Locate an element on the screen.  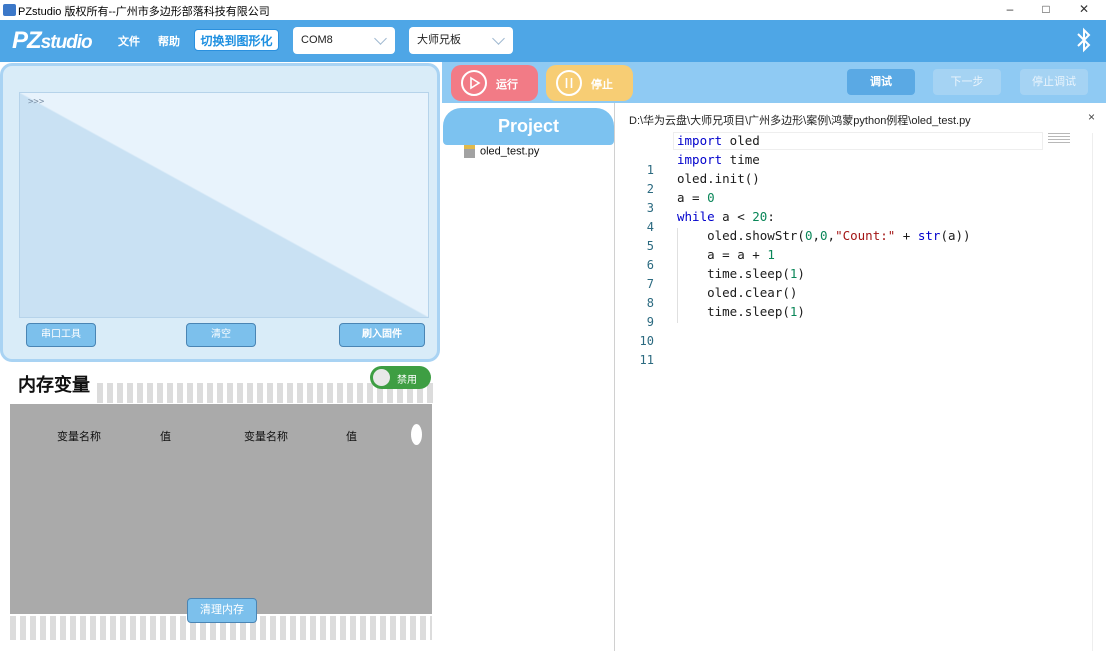
toggle-knob is located at coordinates (381, 377).